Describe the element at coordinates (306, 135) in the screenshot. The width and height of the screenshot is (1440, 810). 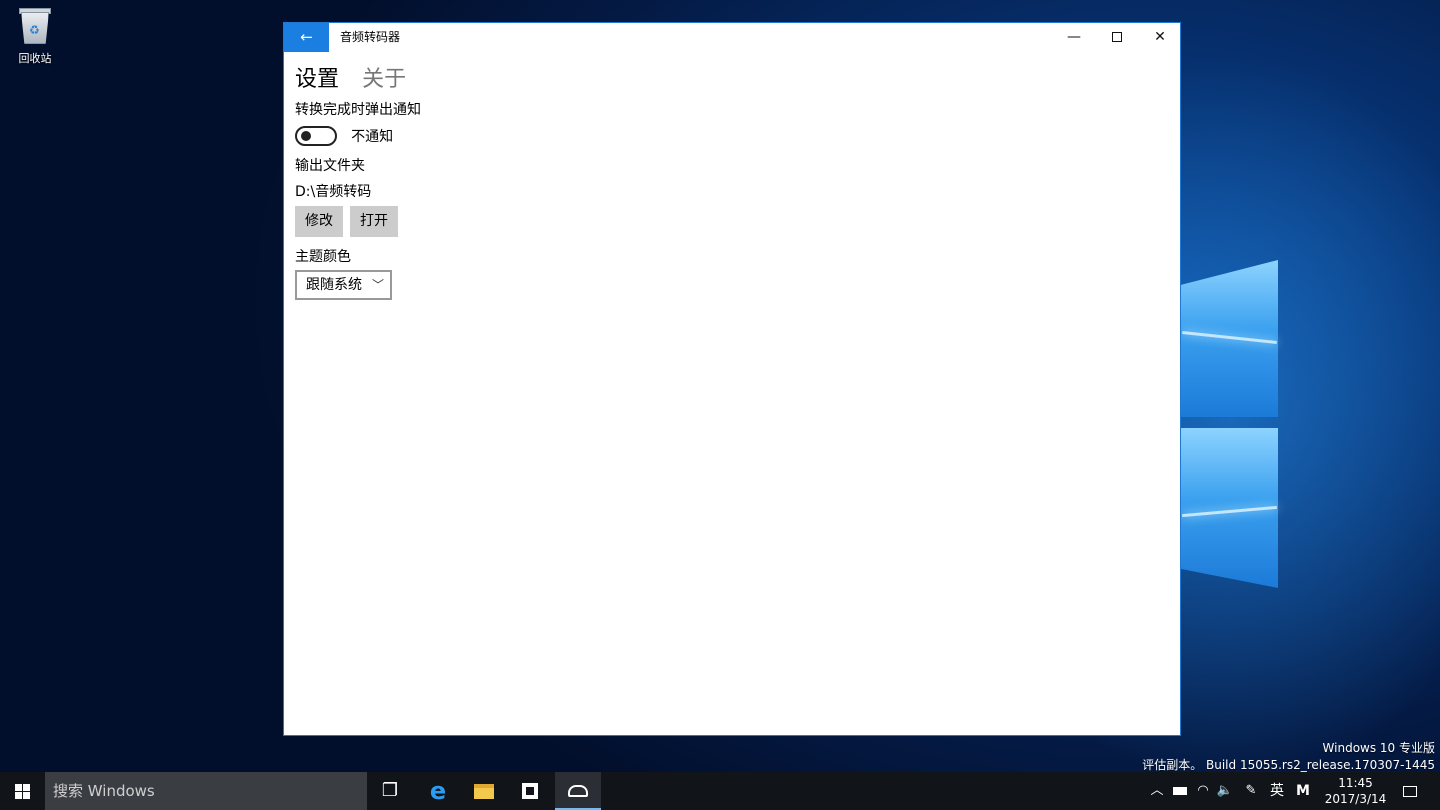
I see `toggle-knob` at that location.